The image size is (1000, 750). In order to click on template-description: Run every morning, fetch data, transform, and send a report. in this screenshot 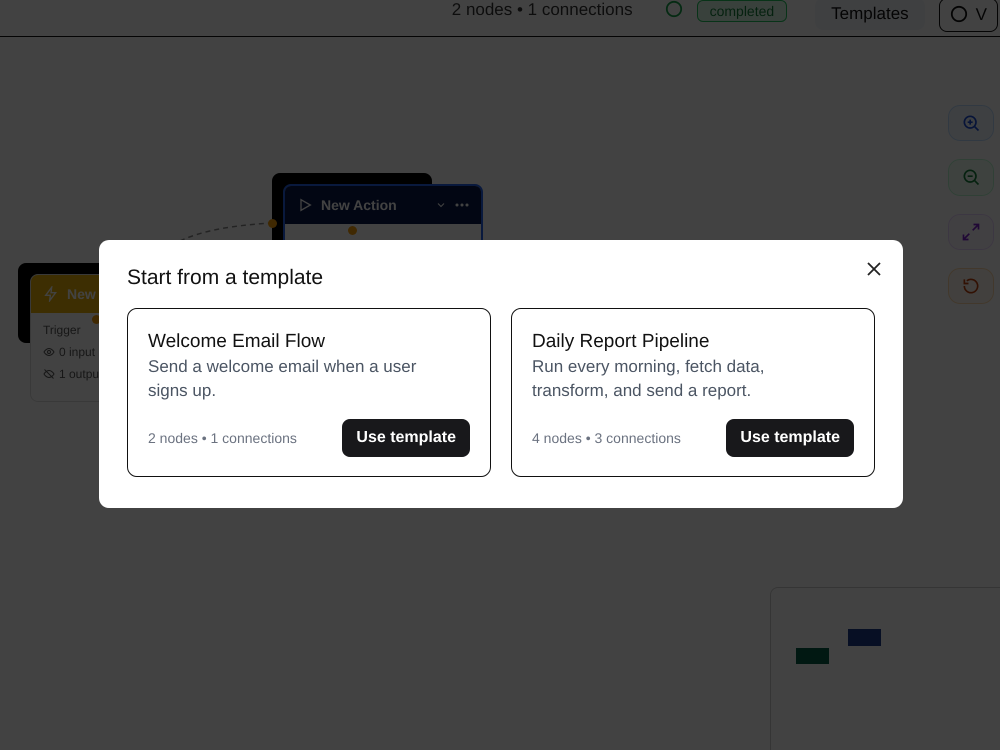, I will do `click(649, 379)`.